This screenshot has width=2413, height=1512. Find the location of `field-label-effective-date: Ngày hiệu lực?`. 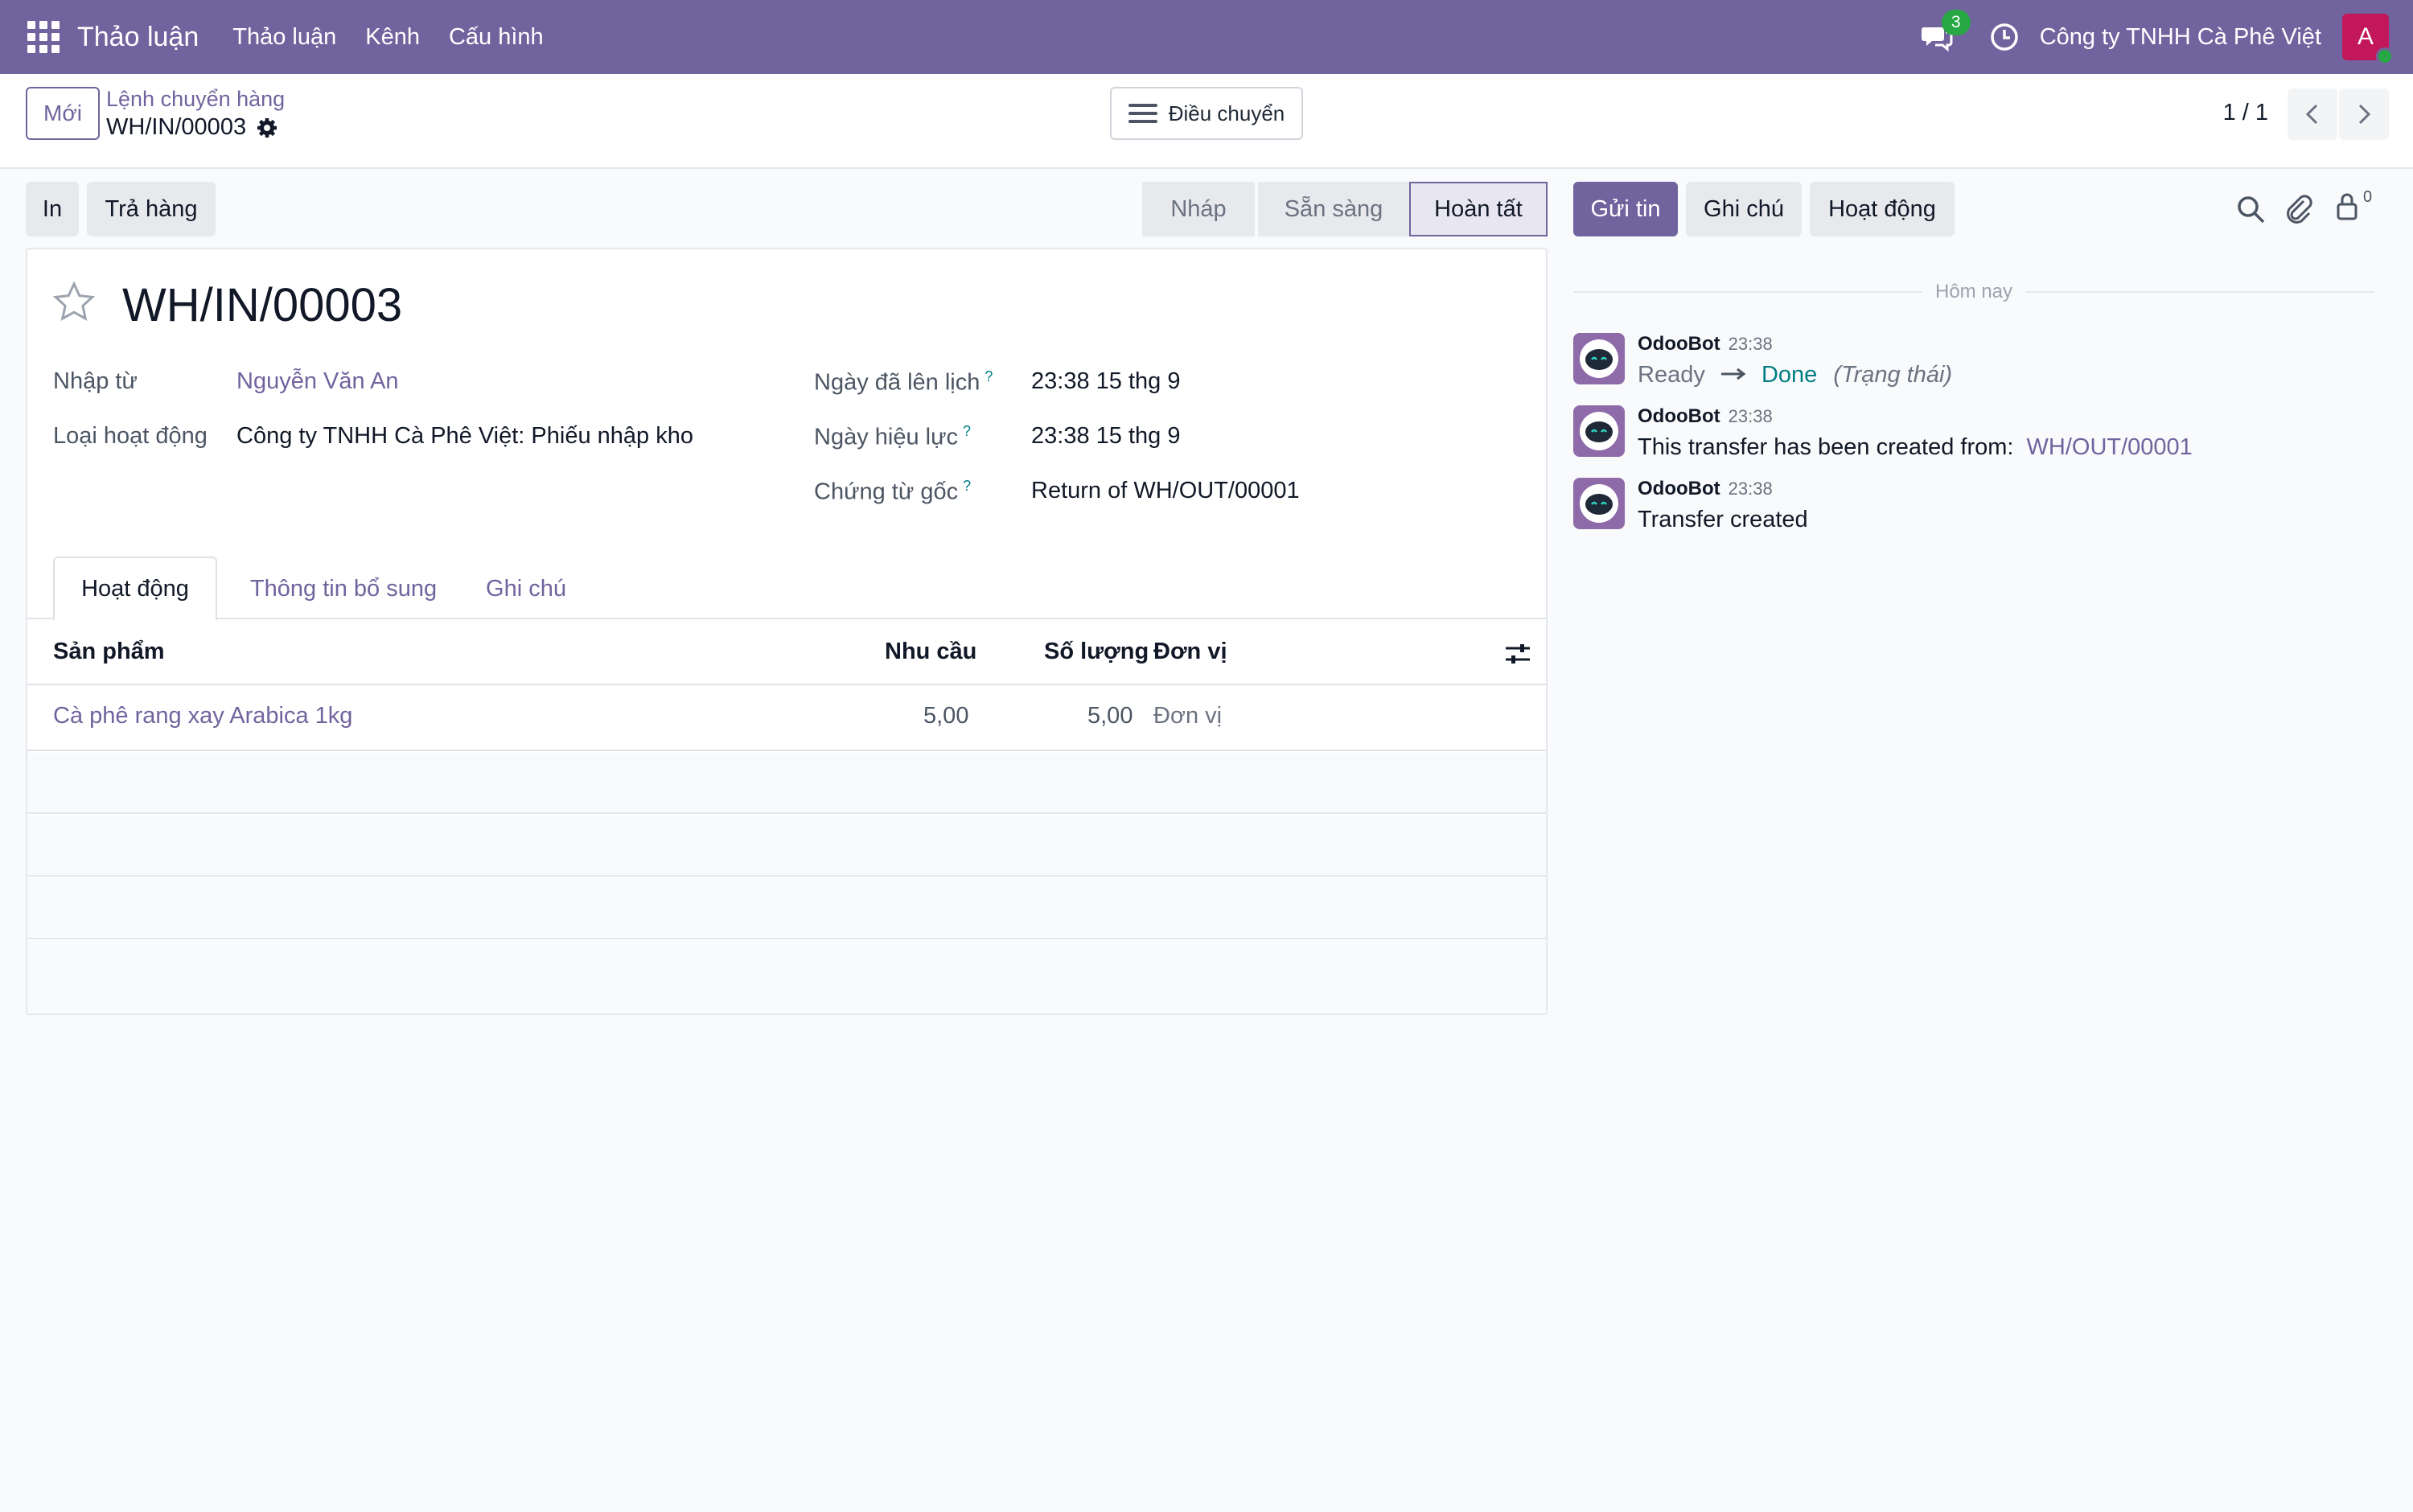

field-label-effective-date: Ngày hiệu lực? is located at coordinates (893, 437).